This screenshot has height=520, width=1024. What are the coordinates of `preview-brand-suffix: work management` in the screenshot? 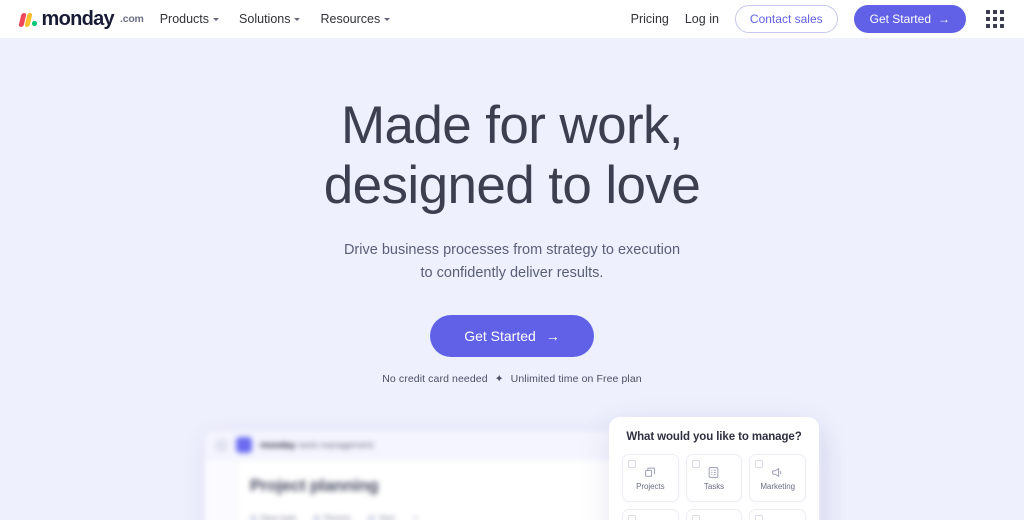 It's located at (336, 445).